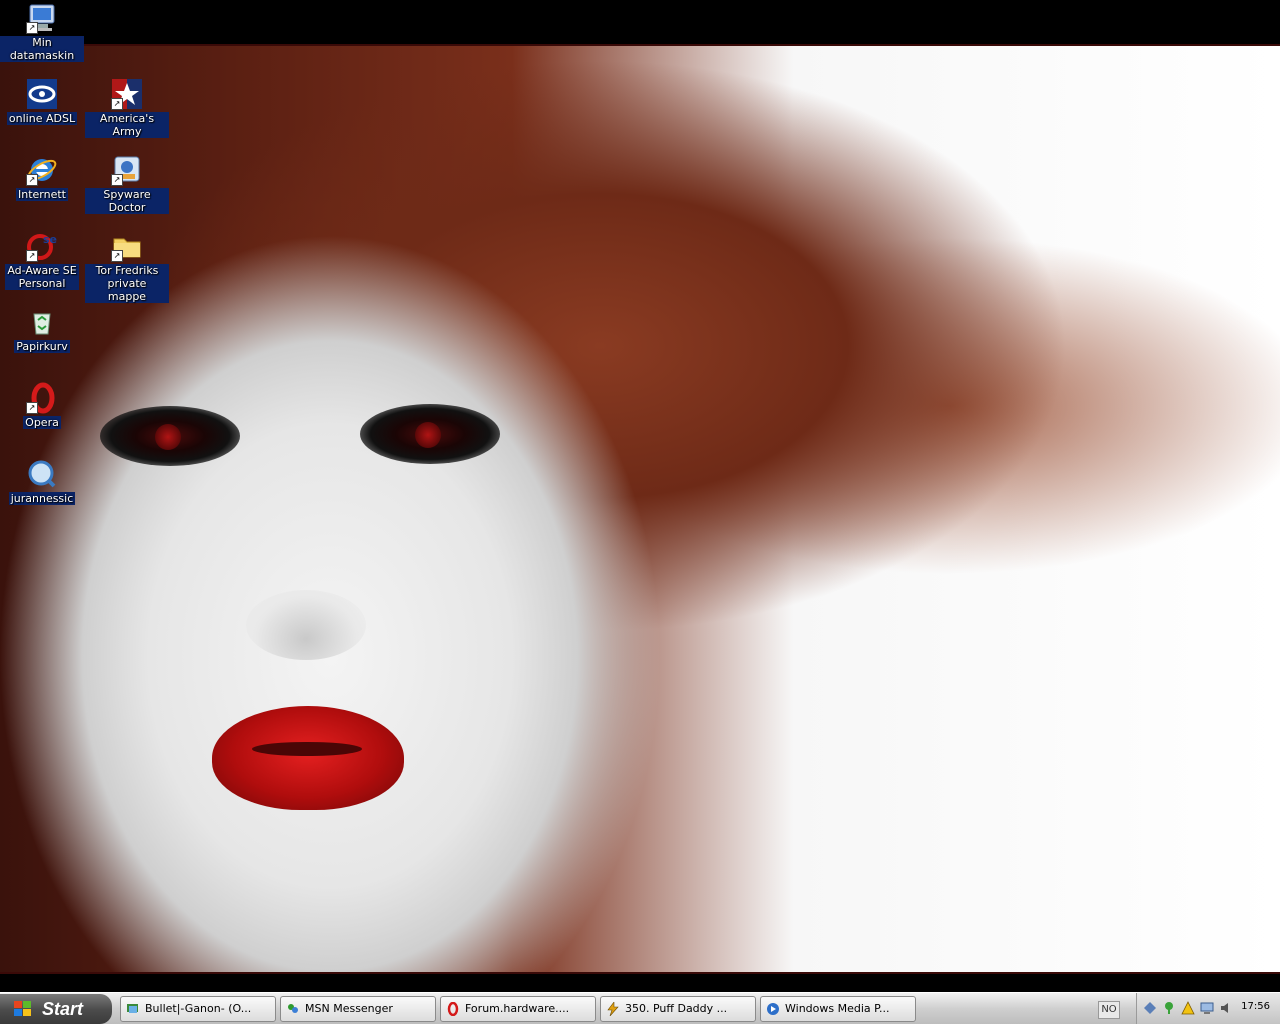 The height and width of the screenshot is (1024, 1280). What do you see at coordinates (132, 1008) in the screenshot?
I see `msn-chat-icon` at bounding box center [132, 1008].